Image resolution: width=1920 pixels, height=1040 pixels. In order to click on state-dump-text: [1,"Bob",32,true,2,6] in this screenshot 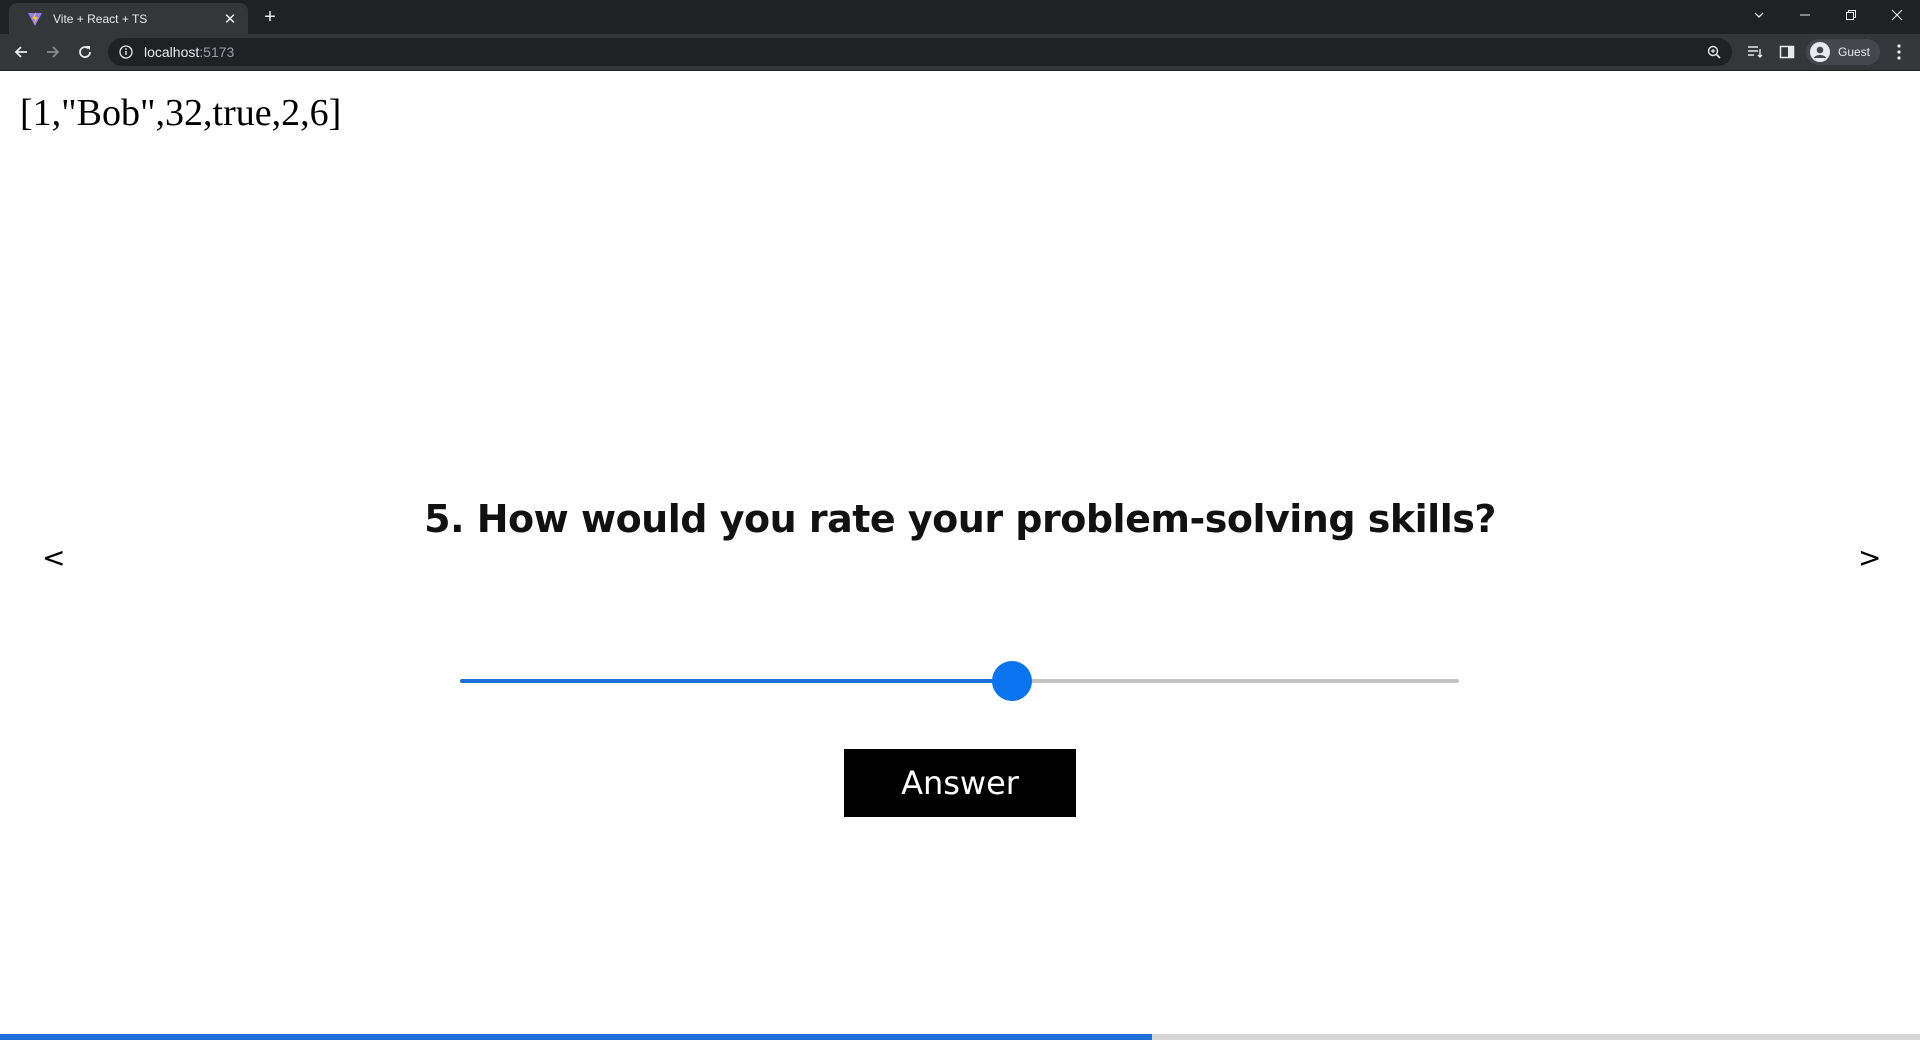, I will do `click(181, 113)`.